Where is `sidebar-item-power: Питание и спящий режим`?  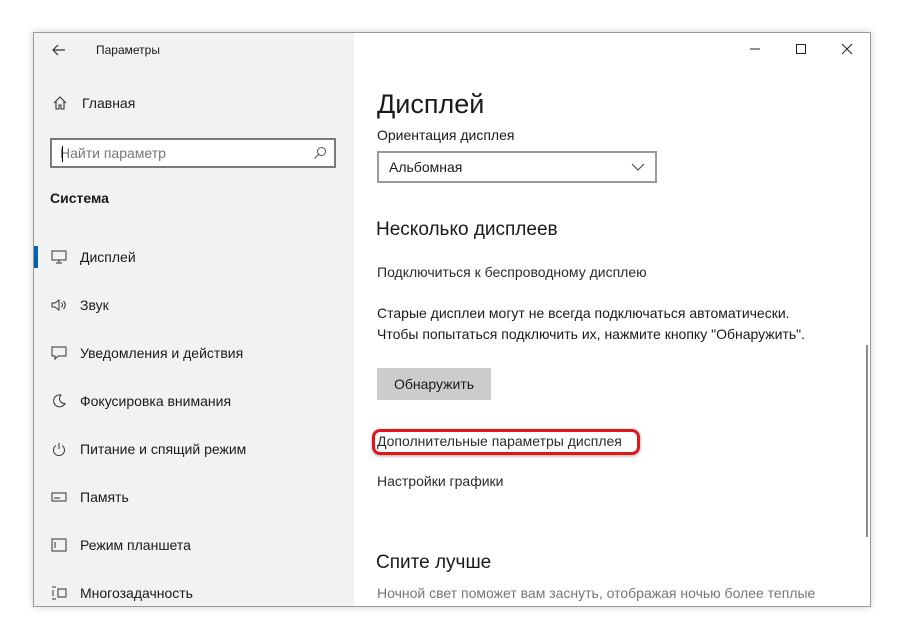 sidebar-item-power: Питание и спящий режим is located at coordinates (194, 449).